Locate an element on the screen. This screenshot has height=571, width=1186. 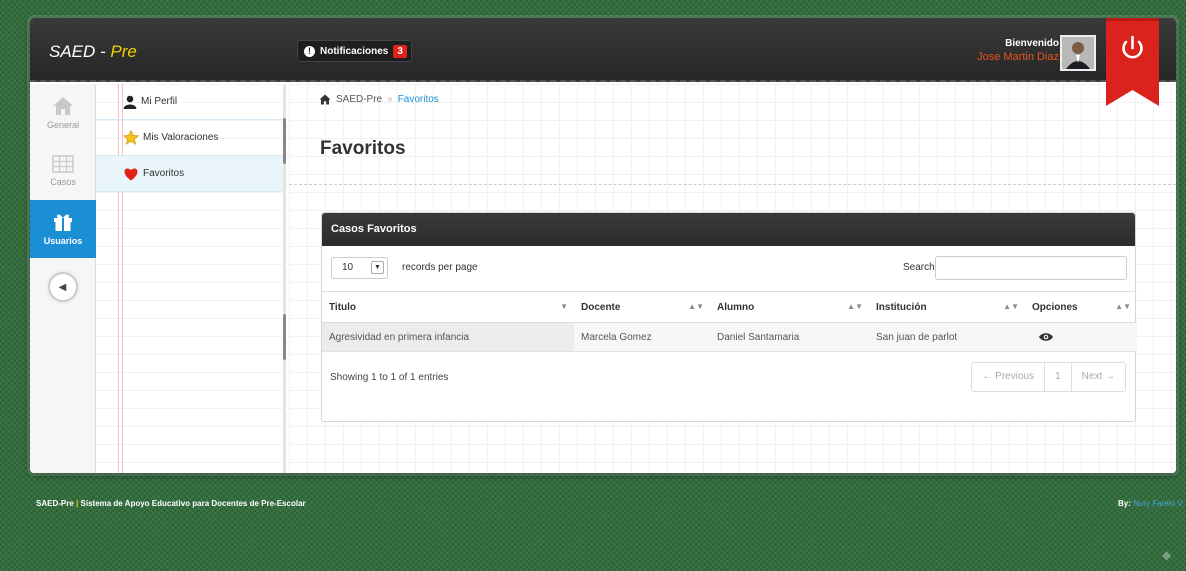
resize-handle-bottom is located at coordinates (284, 337).